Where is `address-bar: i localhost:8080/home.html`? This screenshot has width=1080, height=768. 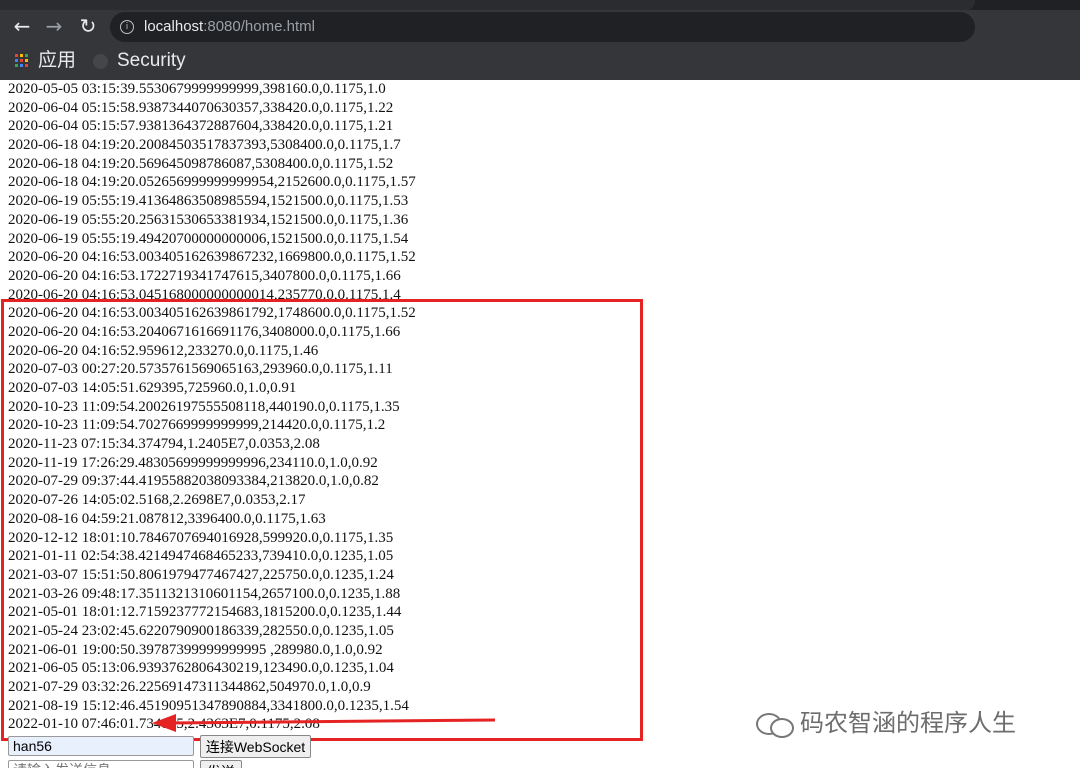
address-bar: i localhost:8080/home.html is located at coordinates (542, 27).